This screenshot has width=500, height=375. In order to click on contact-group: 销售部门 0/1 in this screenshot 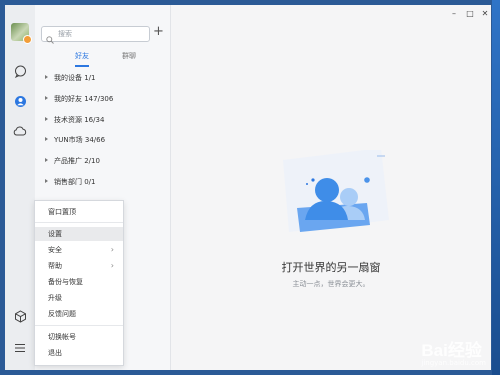, I will do `click(70, 182)`.